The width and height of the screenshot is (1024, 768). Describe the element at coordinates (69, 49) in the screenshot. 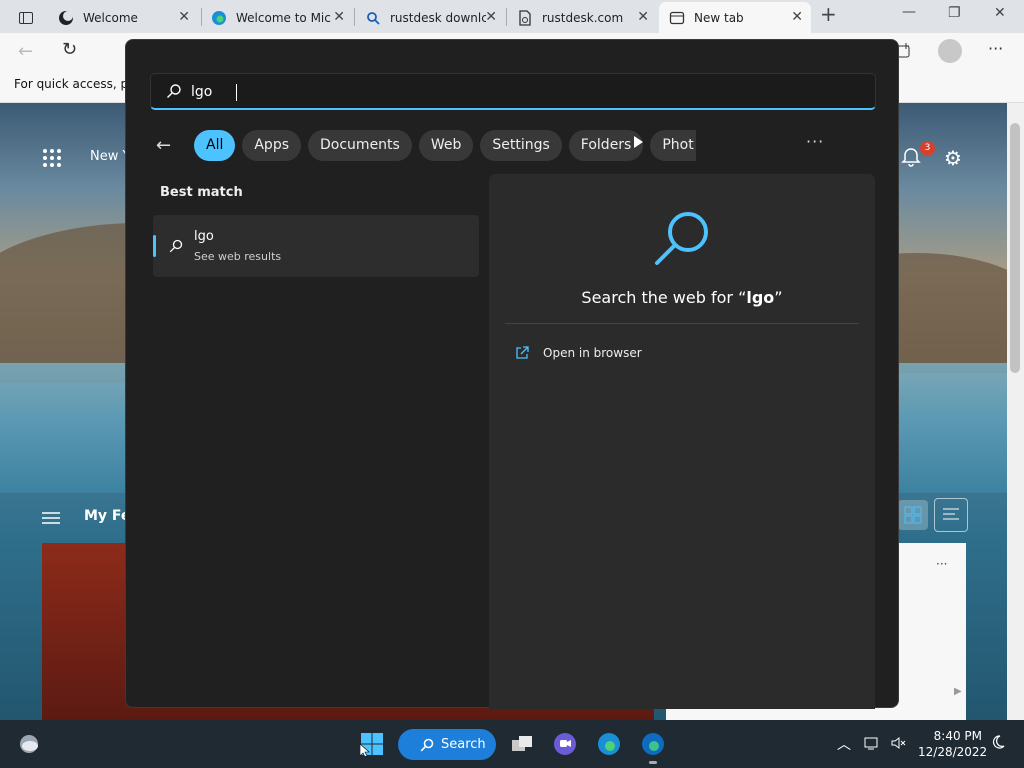

I see `refresh-icon: ↻` at that location.